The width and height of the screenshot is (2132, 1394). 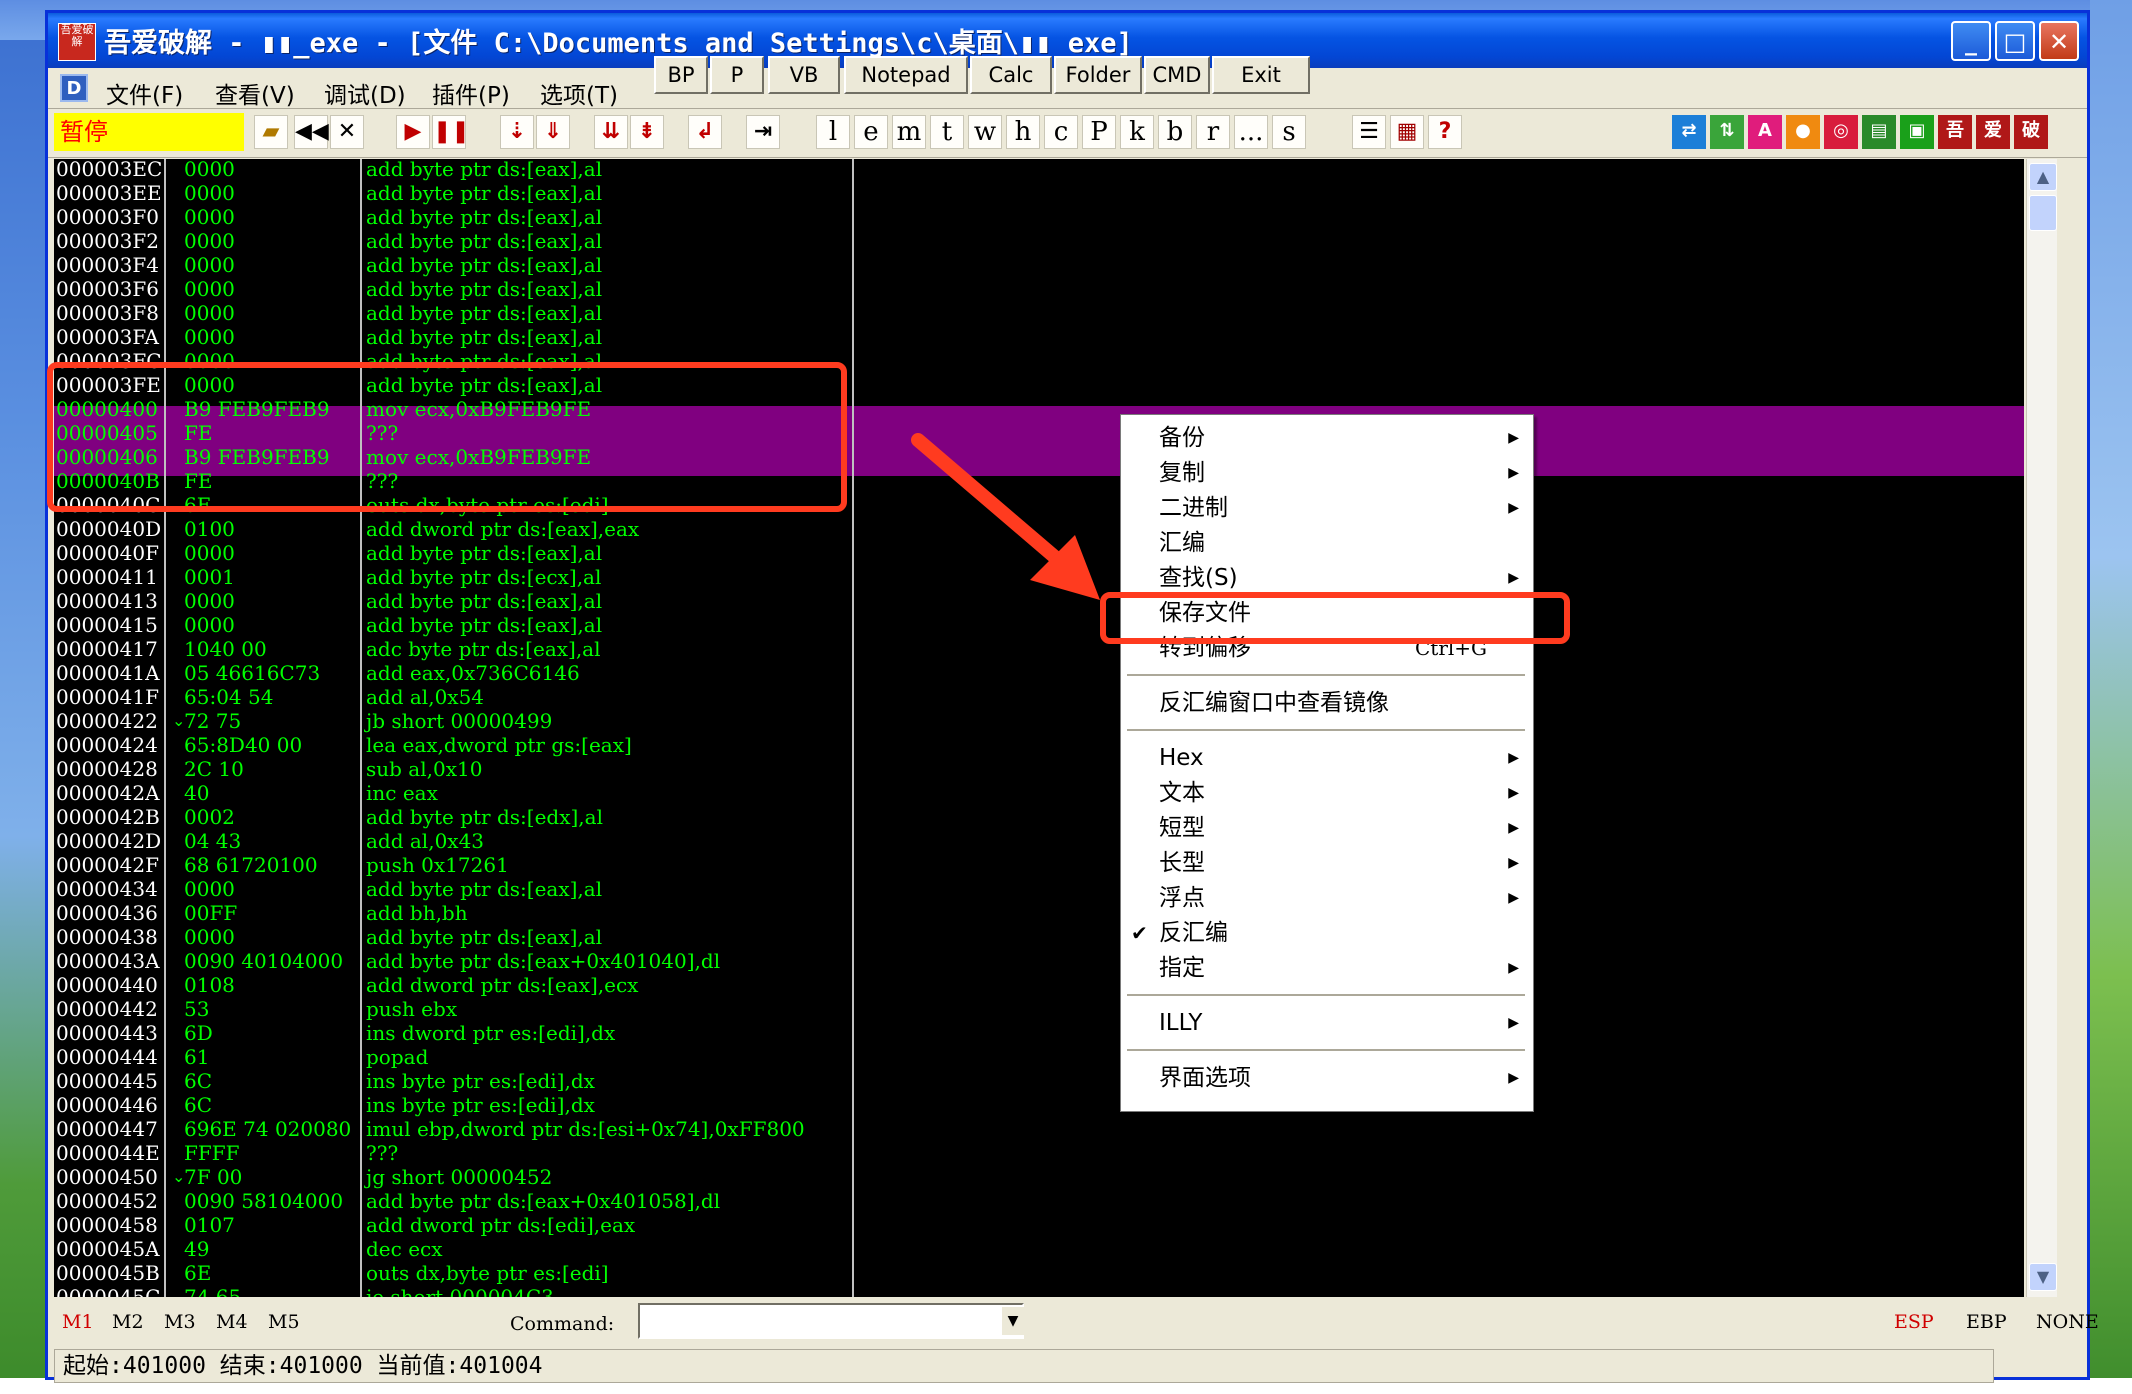 I want to click on code-row: 00000443 6D ins dword ptr es:[edi],dx, so click(x=474, y=1033).